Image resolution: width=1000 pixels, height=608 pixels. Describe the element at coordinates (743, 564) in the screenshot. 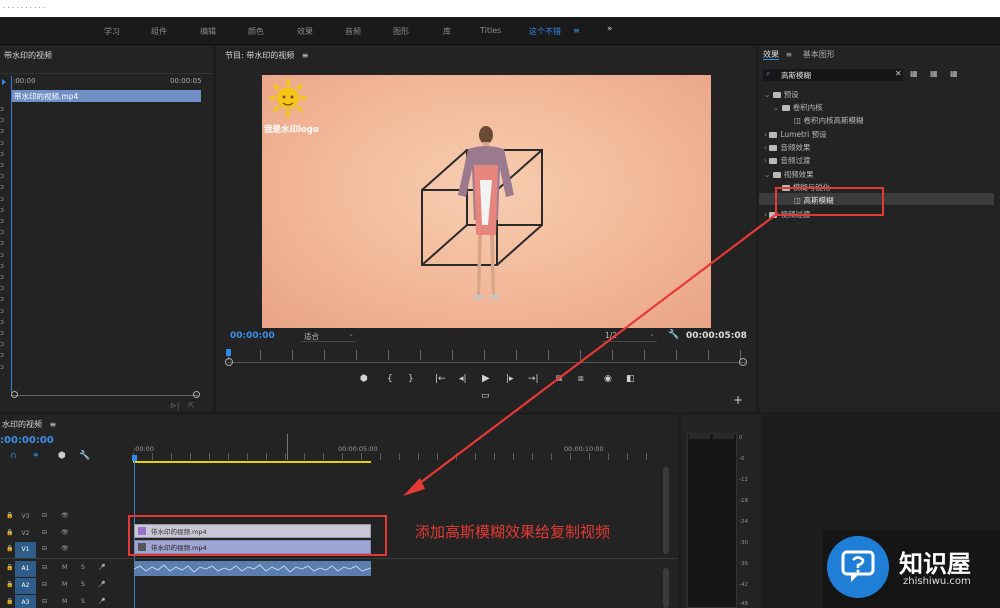

I see `meter-level-36: -36` at that location.